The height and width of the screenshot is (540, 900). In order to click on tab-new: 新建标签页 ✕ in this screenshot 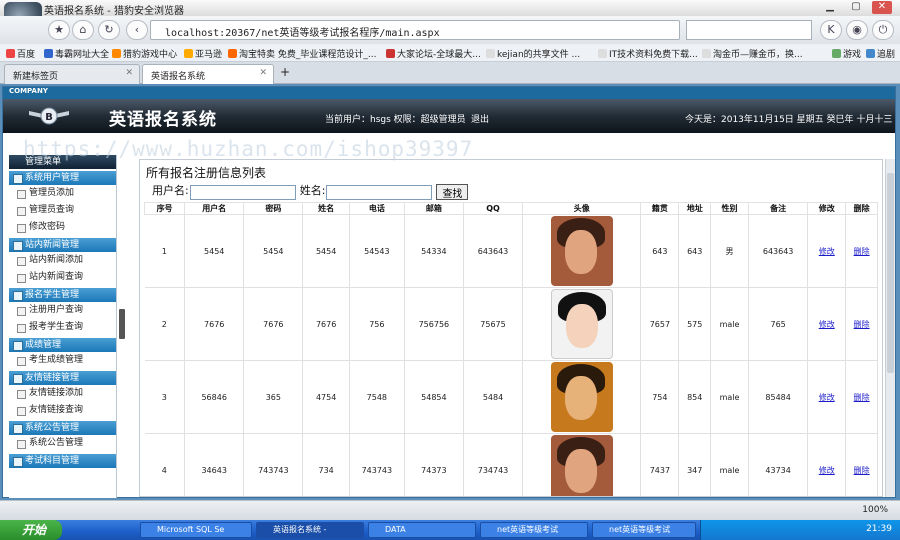, I will do `click(72, 74)`.